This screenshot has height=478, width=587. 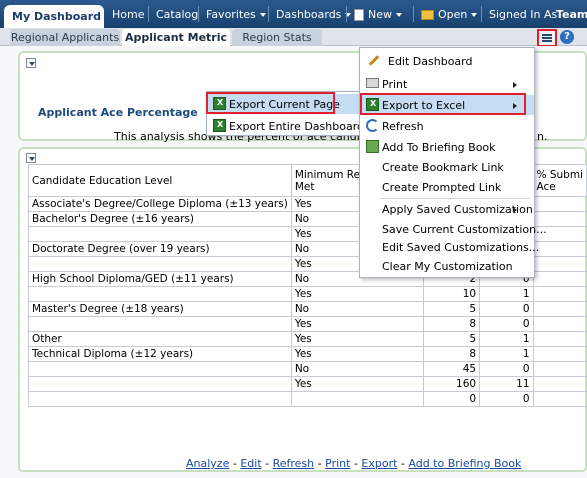 I want to click on export-entire-dashboard-item: Export Entire Dashboard, so click(x=285, y=126).